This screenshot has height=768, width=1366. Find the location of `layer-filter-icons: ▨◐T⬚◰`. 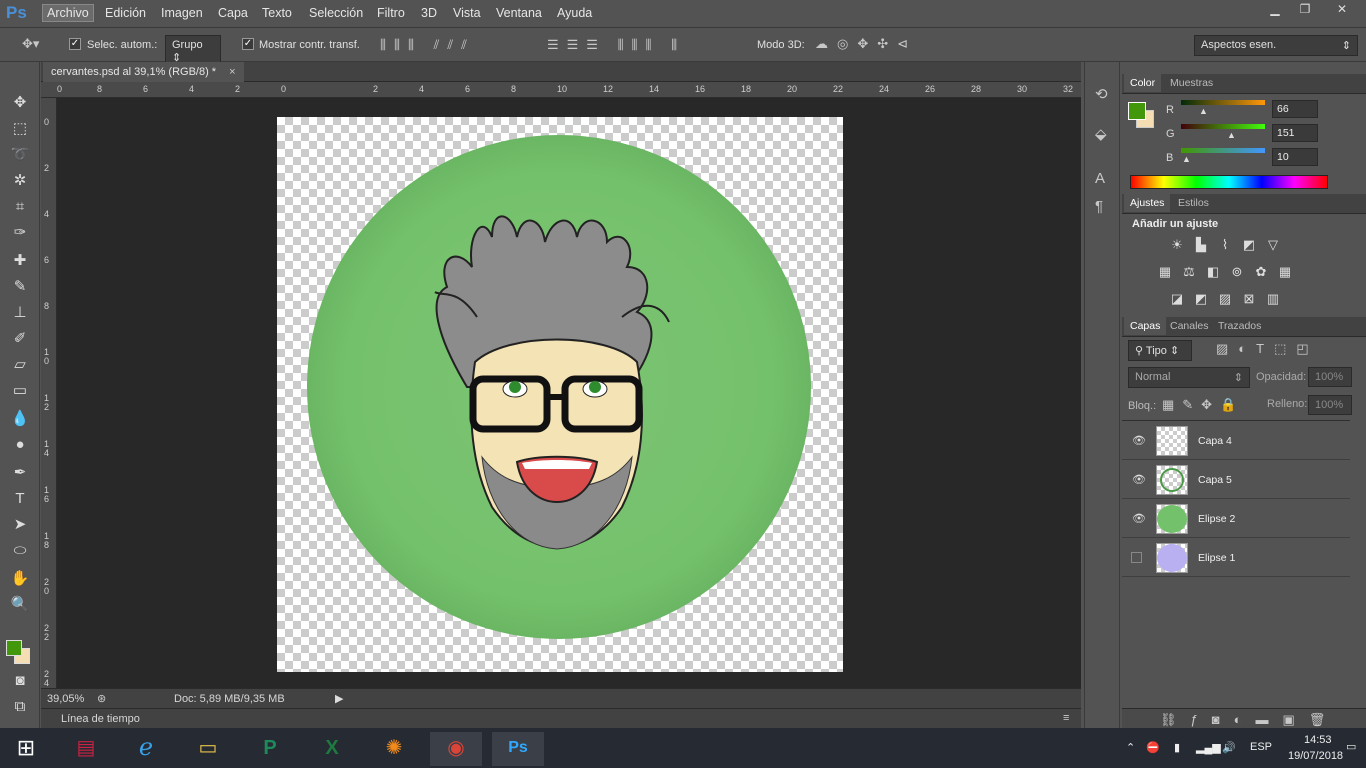

layer-filter-icons: ▨◐T⬚◰ is located at coordinates (1267, 349).